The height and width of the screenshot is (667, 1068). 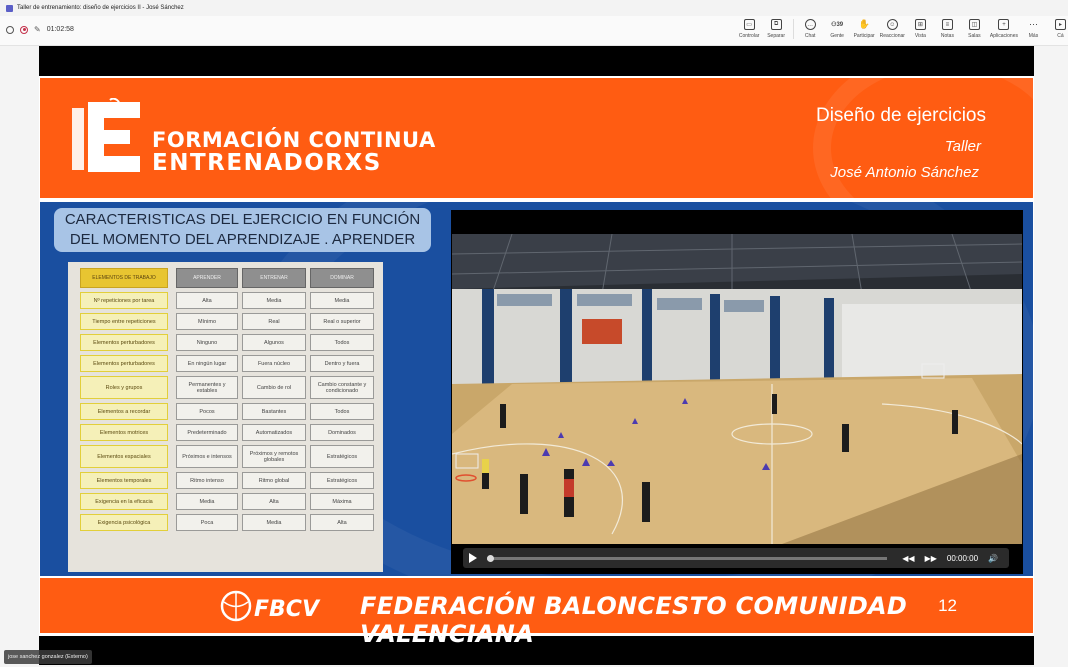 I want to click on table-cell: Dominados, so click(x=342, y=432).